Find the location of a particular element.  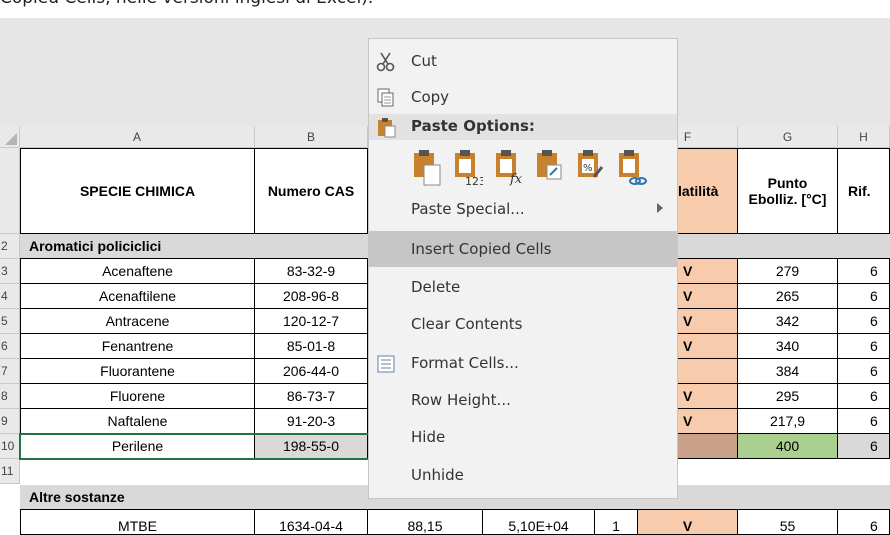

menu-label-clear-contents: Clear Contents is located at coordinates (467, 324).